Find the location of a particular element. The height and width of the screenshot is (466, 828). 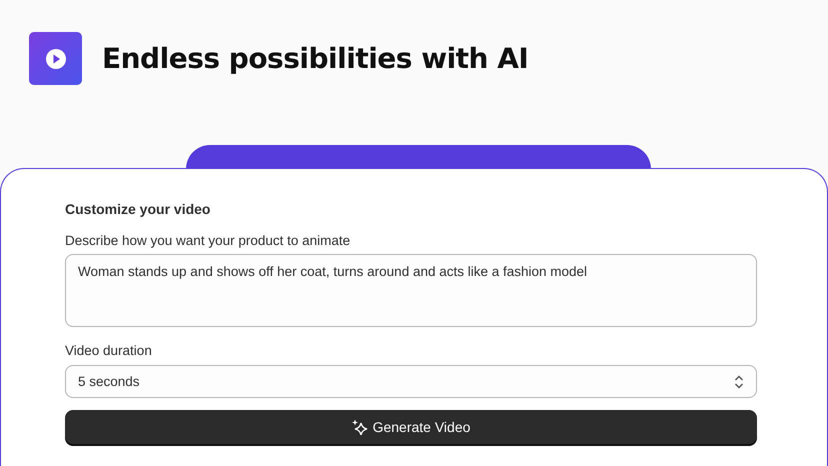

field-label: Video duration is located at coordinates (109, 350).